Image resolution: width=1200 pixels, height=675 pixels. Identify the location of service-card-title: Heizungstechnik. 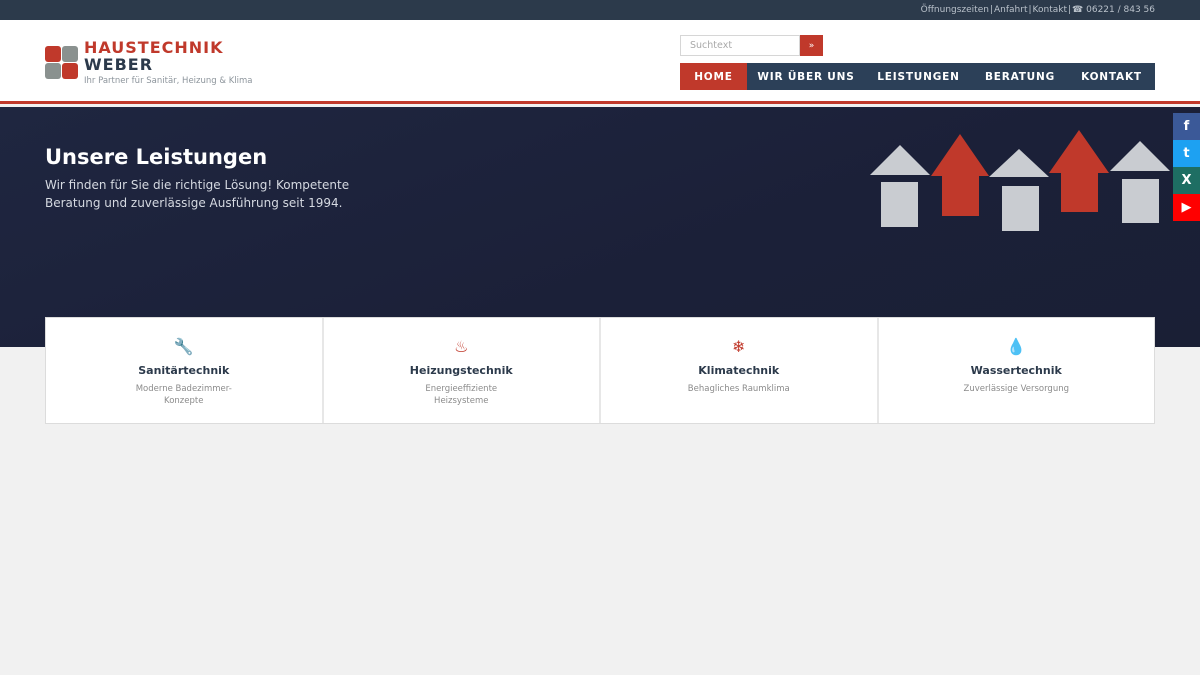
(461, 370).